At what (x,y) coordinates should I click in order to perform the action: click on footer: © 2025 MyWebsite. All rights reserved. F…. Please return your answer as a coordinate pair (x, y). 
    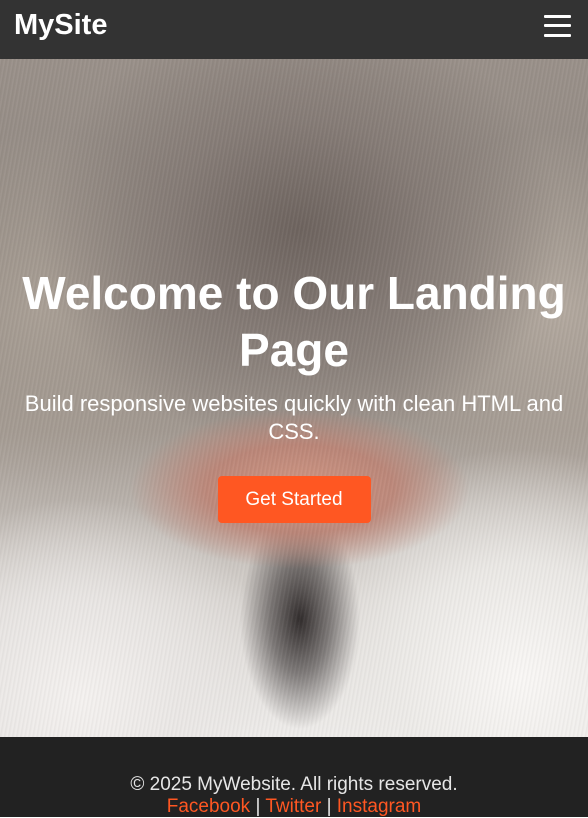
    Looking at the image, I should click on (294, 777).